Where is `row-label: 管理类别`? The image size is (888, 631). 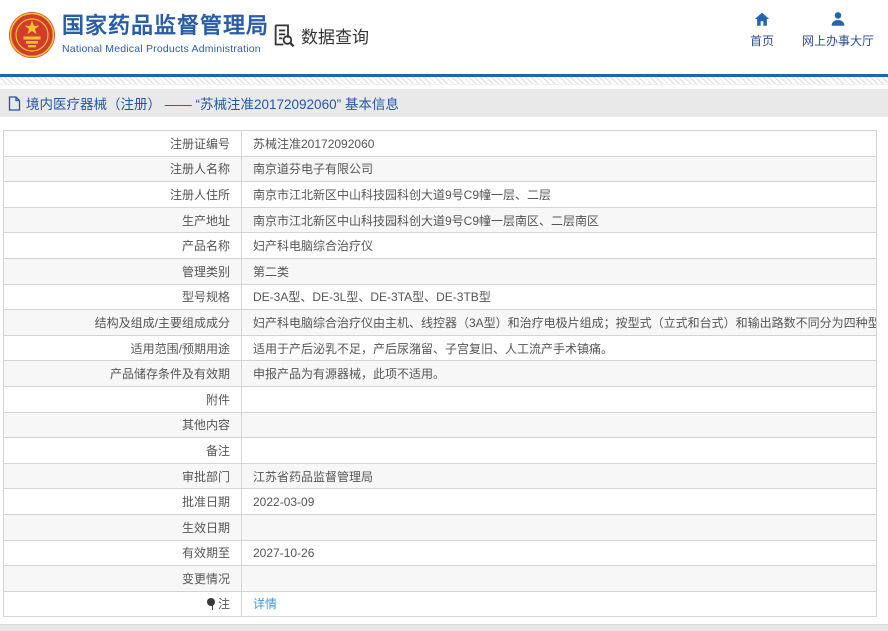
row-label: 管理类别 is located at coordinates (122, 271).